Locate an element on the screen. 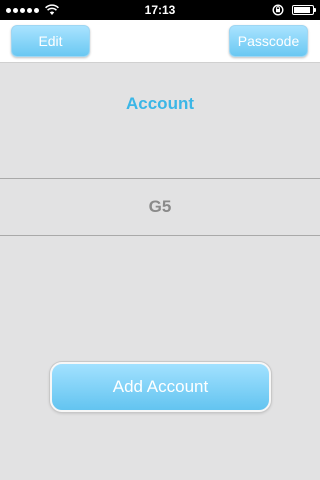  passcode-button: Passcode is located at coordinates (268, 41).